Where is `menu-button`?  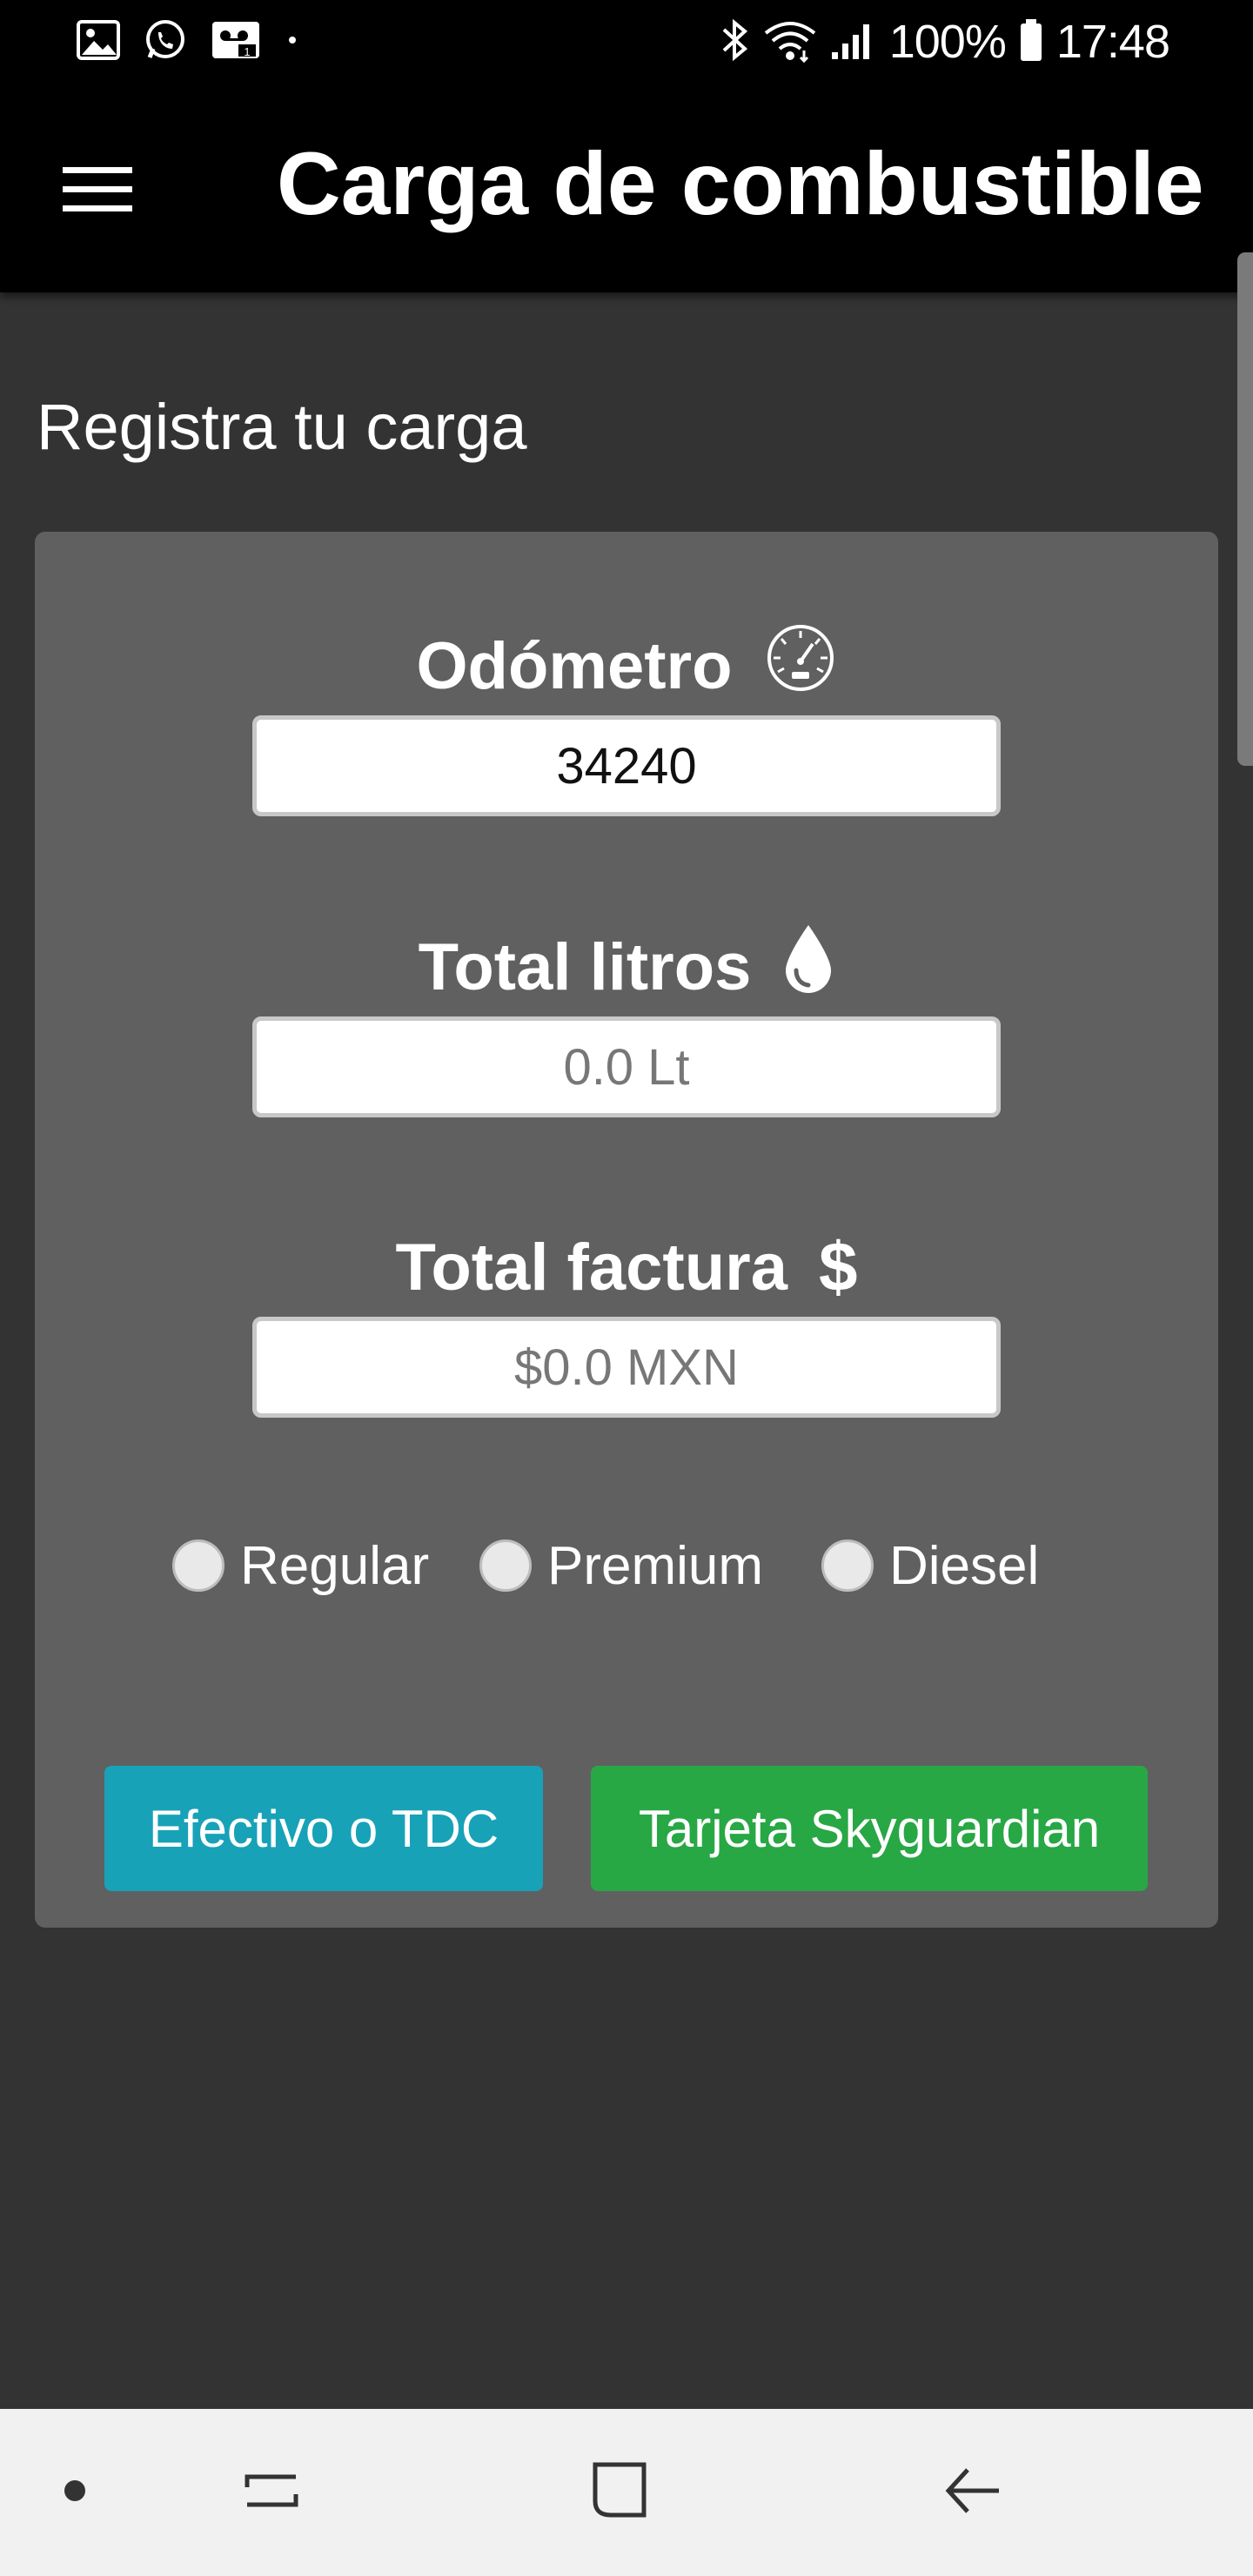 menu-button is located at coordinates (97, 191).